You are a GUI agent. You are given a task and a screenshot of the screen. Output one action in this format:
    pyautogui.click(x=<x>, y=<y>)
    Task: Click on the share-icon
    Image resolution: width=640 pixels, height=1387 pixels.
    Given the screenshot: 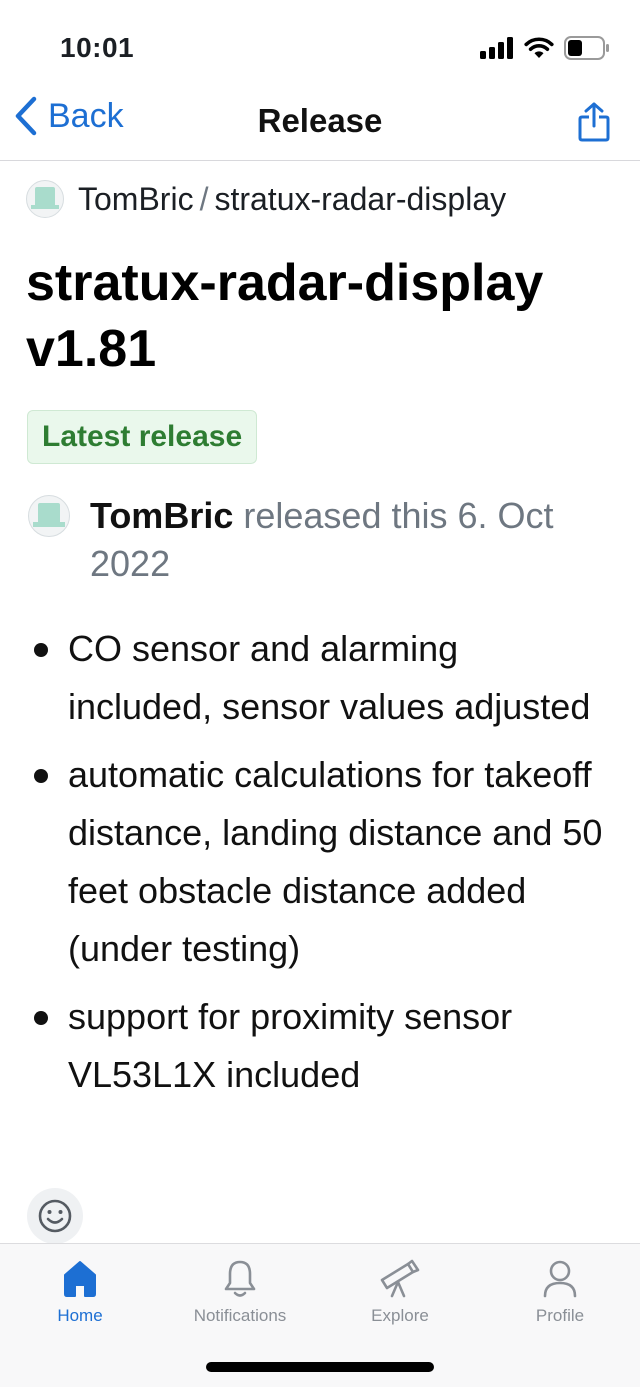 What is the action you would take?
    pyautogui.click(x=594, y=122)
    